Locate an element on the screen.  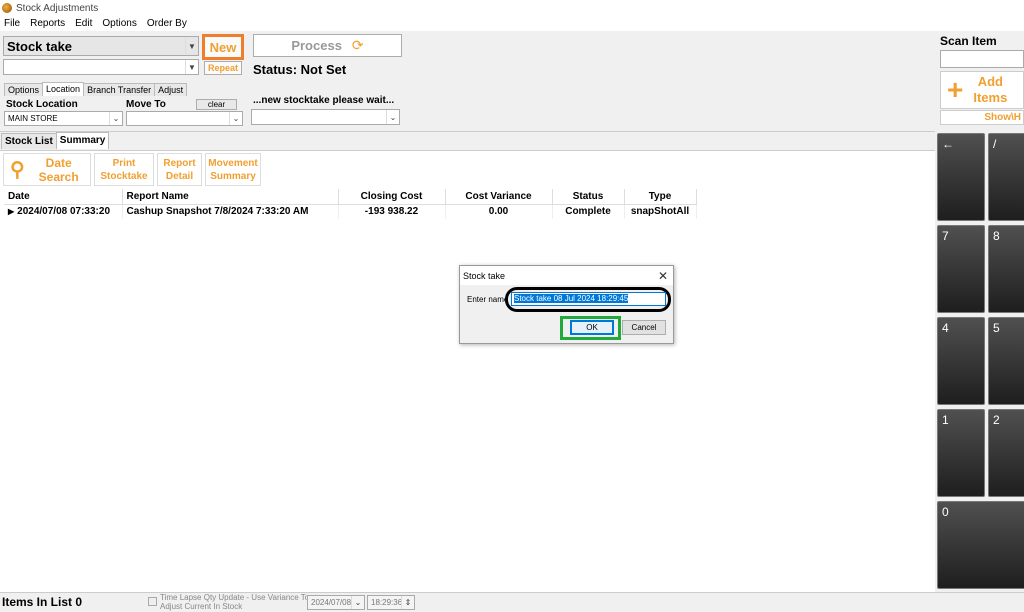
plus-icon: + is located at coordinates (955, 89).